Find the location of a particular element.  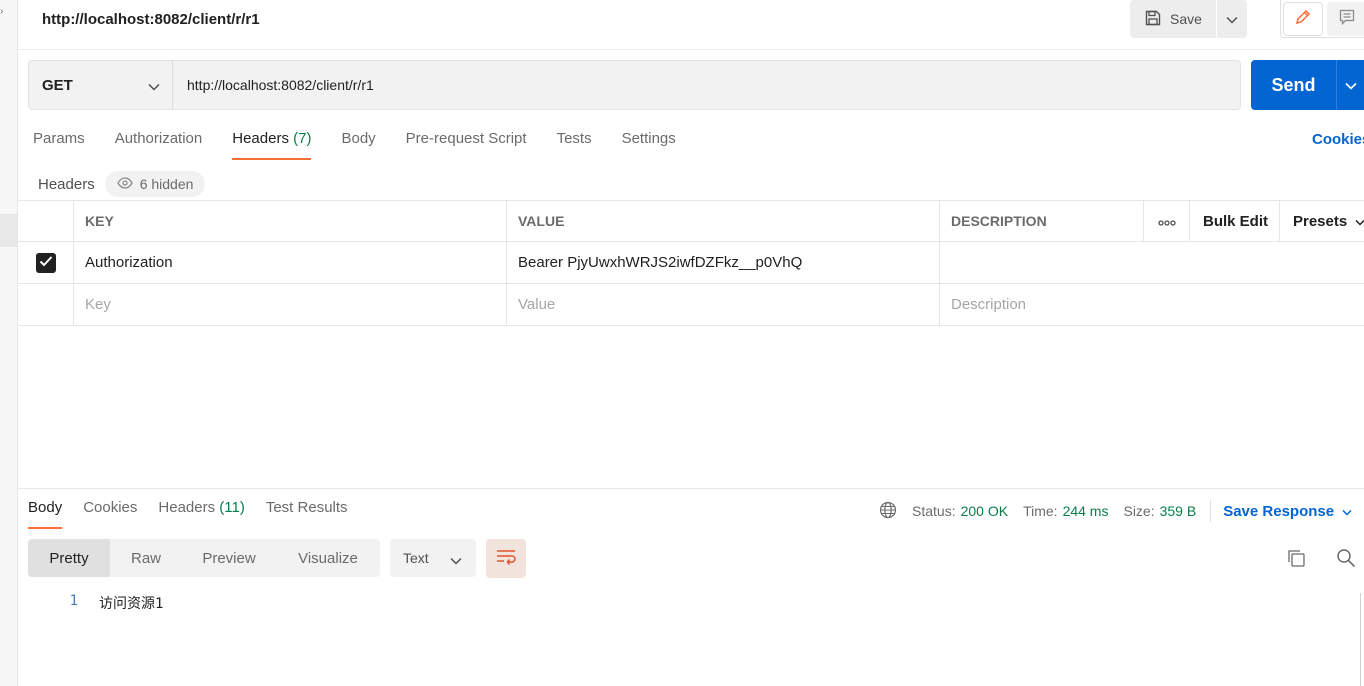

eye-icon is located at coordinates (124, 184).